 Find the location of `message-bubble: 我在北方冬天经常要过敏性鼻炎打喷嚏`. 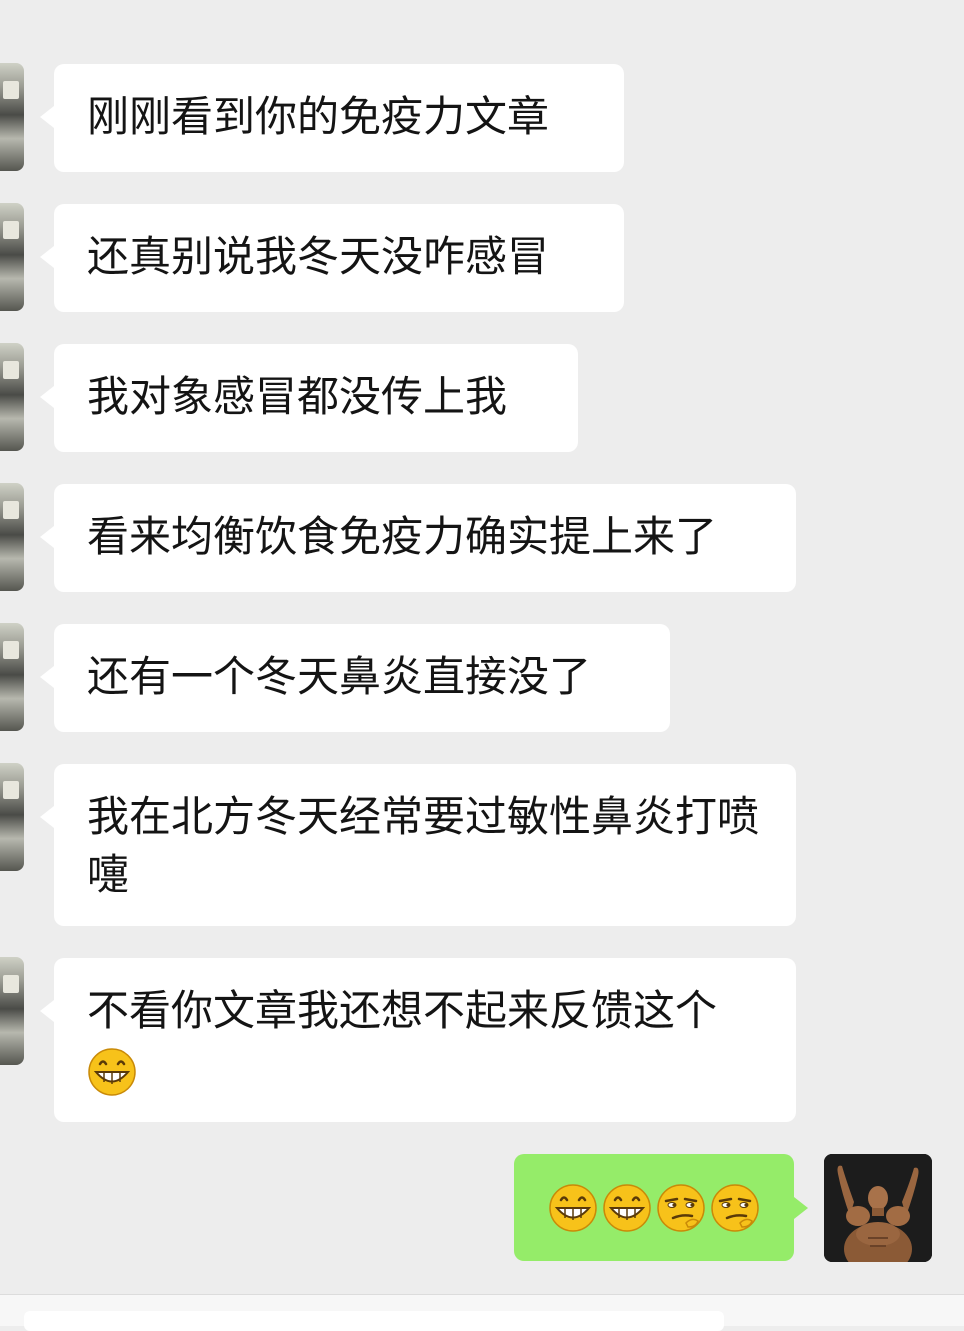

message-bubble: 我在北方冬天经常要过敏性鼻炎打喷嚏 is located at coordinates (418, 845).